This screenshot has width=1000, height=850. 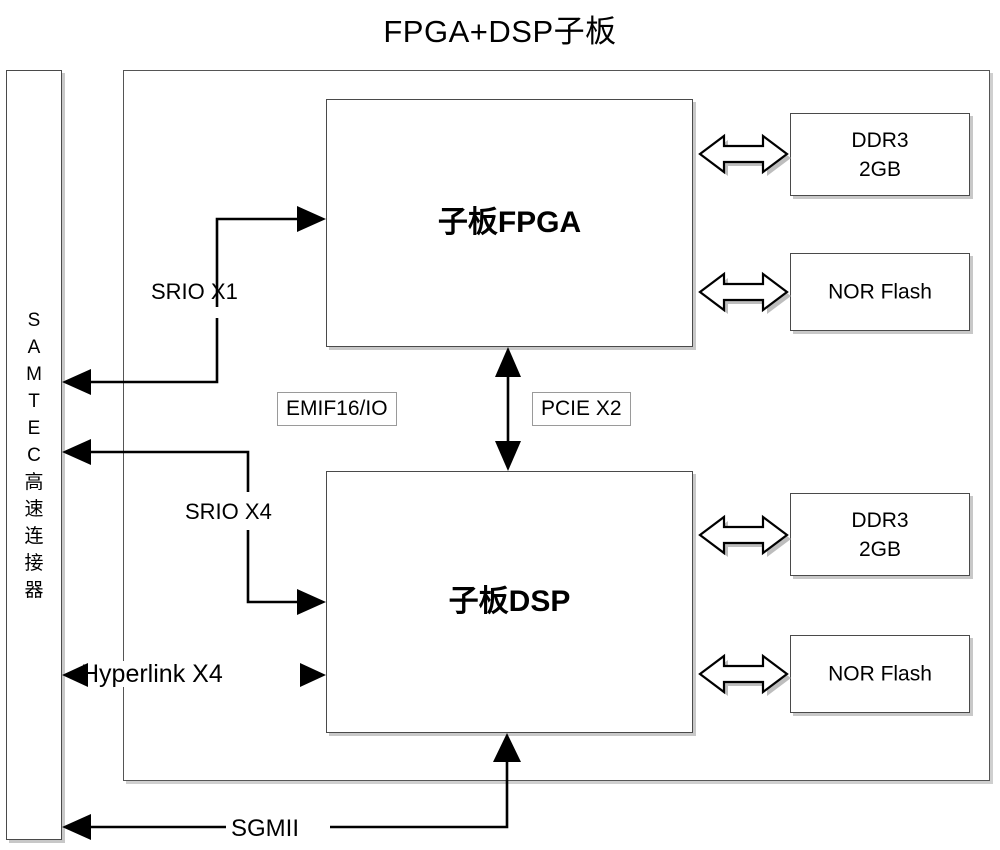 What do you see at coordinates (228, 512) in the screenshot?
I see `srio-x4-label: SRIO X4` at bounding box center [228, 512].